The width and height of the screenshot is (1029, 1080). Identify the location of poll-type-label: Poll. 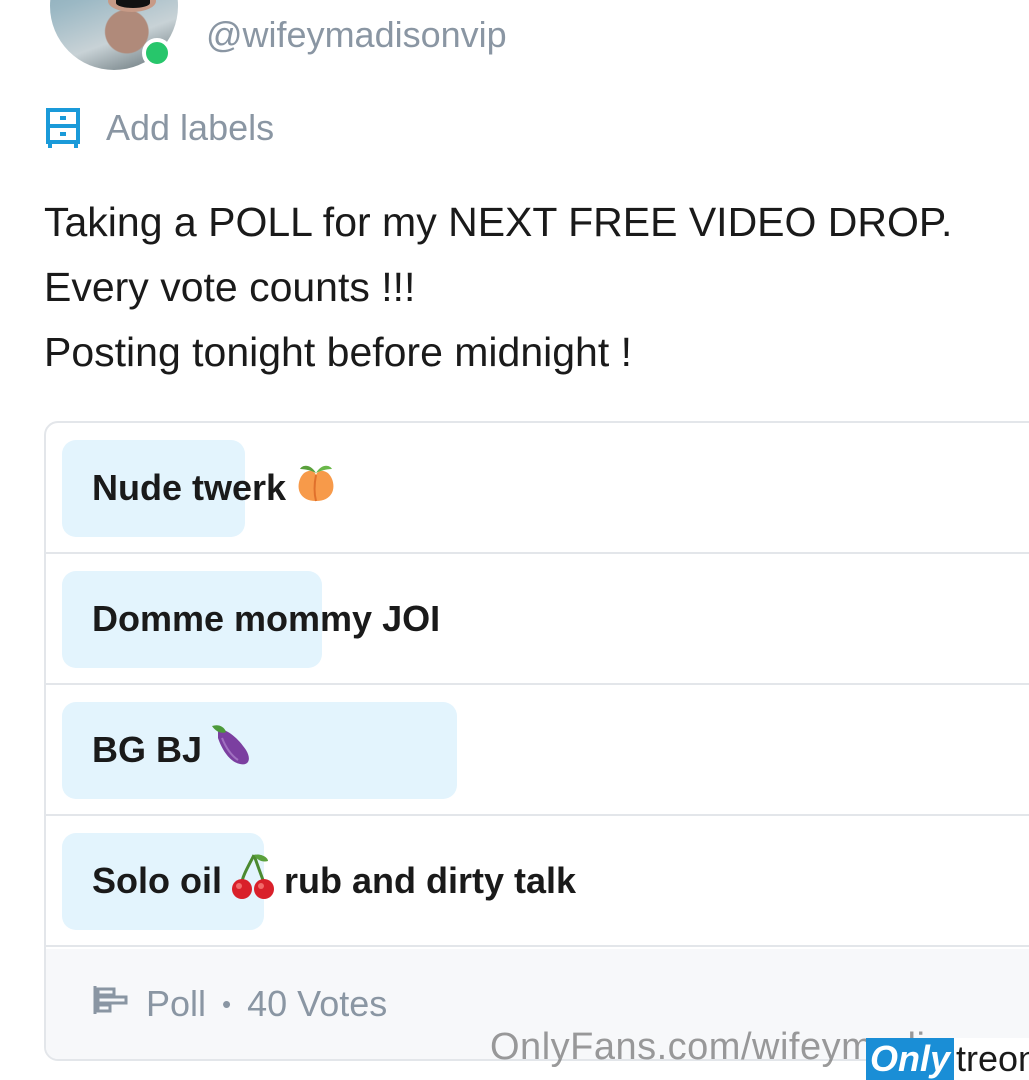
(176, 1003).